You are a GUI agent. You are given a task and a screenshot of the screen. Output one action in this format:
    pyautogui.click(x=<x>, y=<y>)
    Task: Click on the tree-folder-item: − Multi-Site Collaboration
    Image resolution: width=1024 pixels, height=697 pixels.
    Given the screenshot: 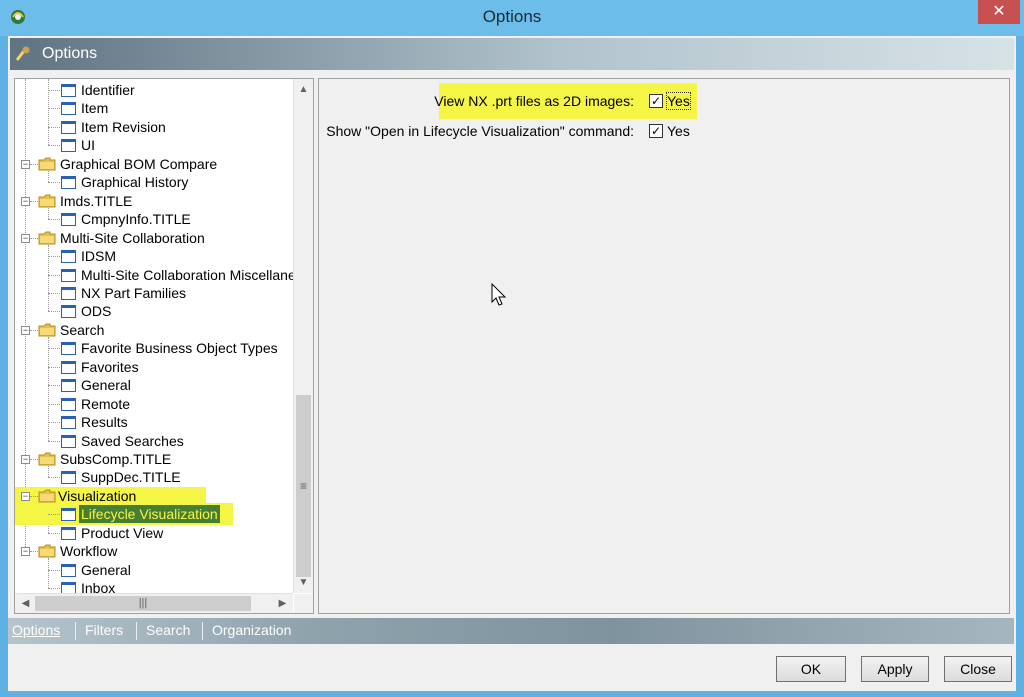 What is the action you would take?
    pyautogui.click(x=154, y=238)
    